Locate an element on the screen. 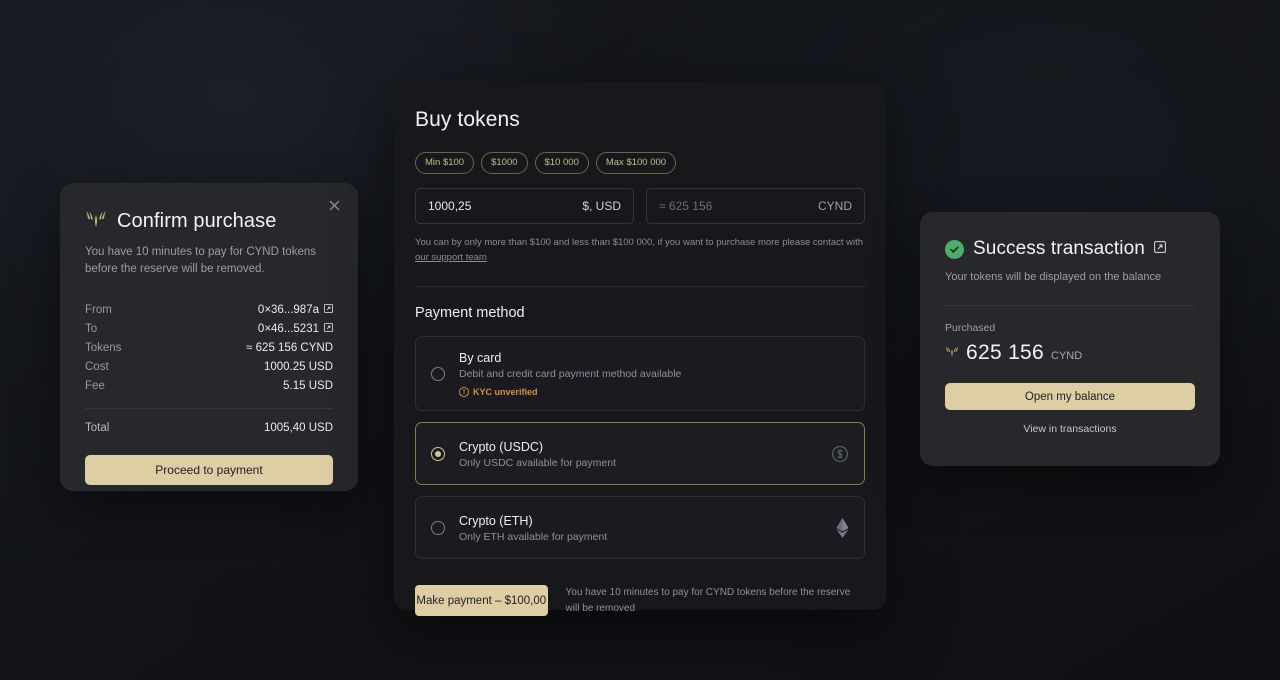  proceed-to-payment-button: Proceed to payment is located at coordinates (209, 469).